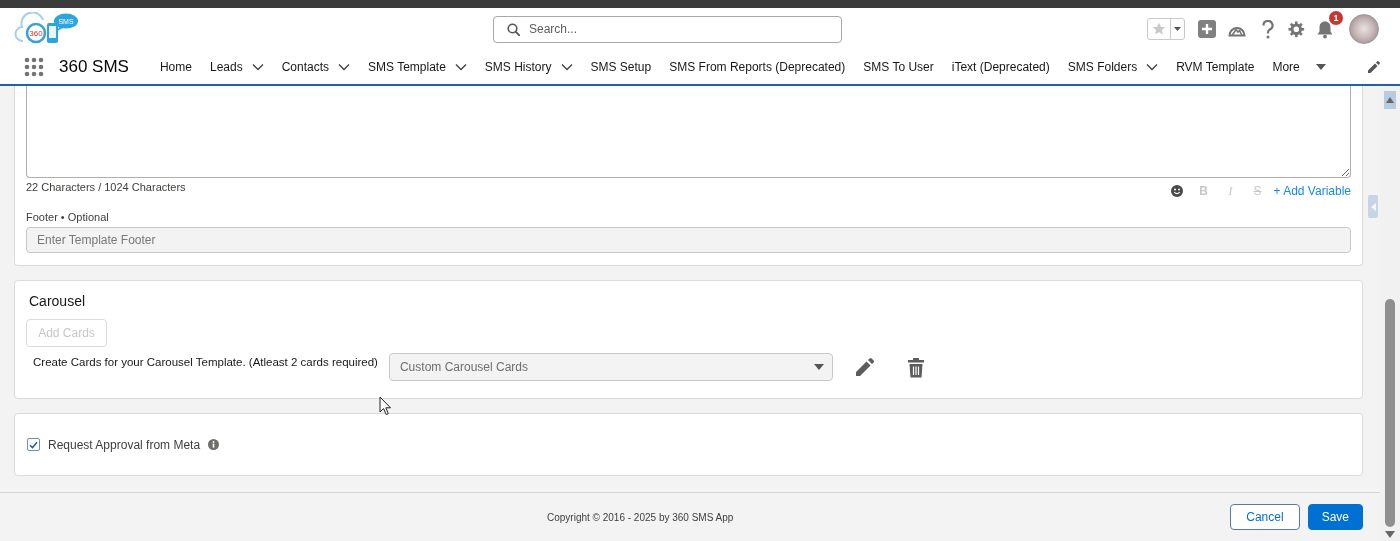 The width and height of the screenshot is (1400, 541). What do you see at coordinates (94, 67) in the screenshot?
I see `app-name: 360 SMS` at bounding box center [94, 67].